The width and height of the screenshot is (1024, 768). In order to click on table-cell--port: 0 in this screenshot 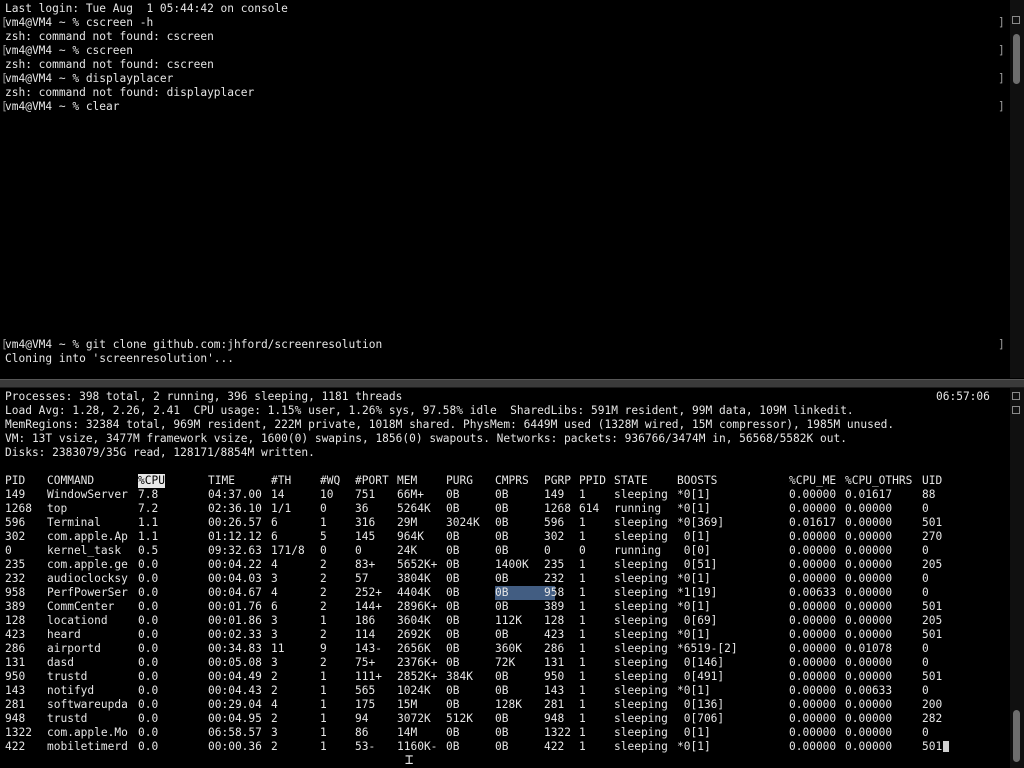, I will do `click(358, 550)`.